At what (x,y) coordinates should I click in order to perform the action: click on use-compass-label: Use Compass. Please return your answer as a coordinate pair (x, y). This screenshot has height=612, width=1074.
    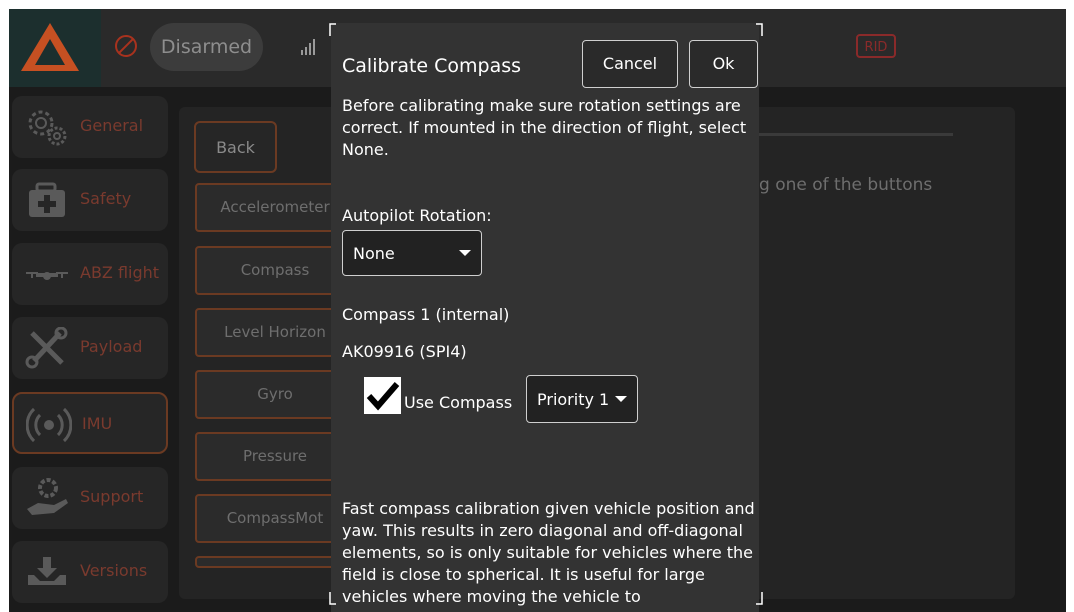
    Looking at the image, I should click on (458, 402).